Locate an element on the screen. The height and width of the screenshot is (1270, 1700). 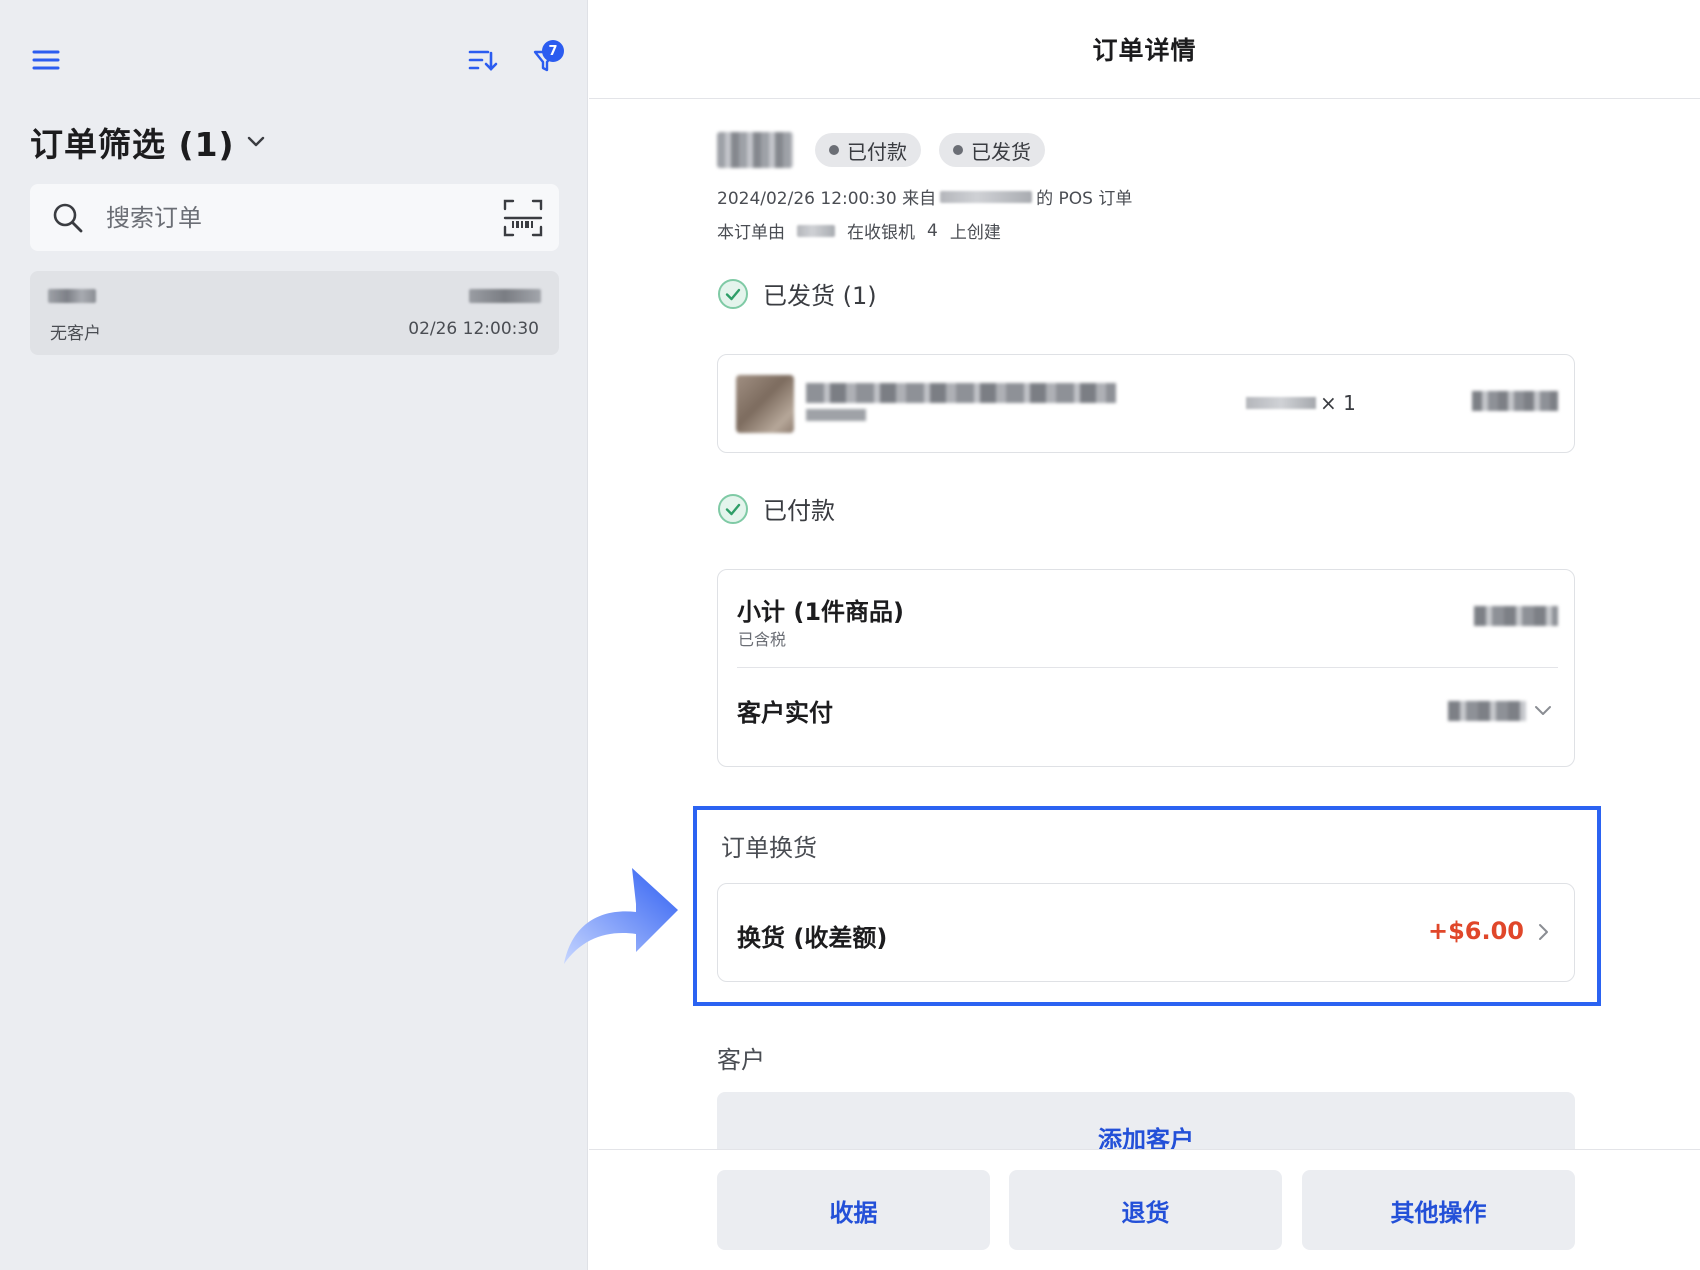
order-filter-dropdown: 订单筛选 (1) is located at coordinates (147, 142).